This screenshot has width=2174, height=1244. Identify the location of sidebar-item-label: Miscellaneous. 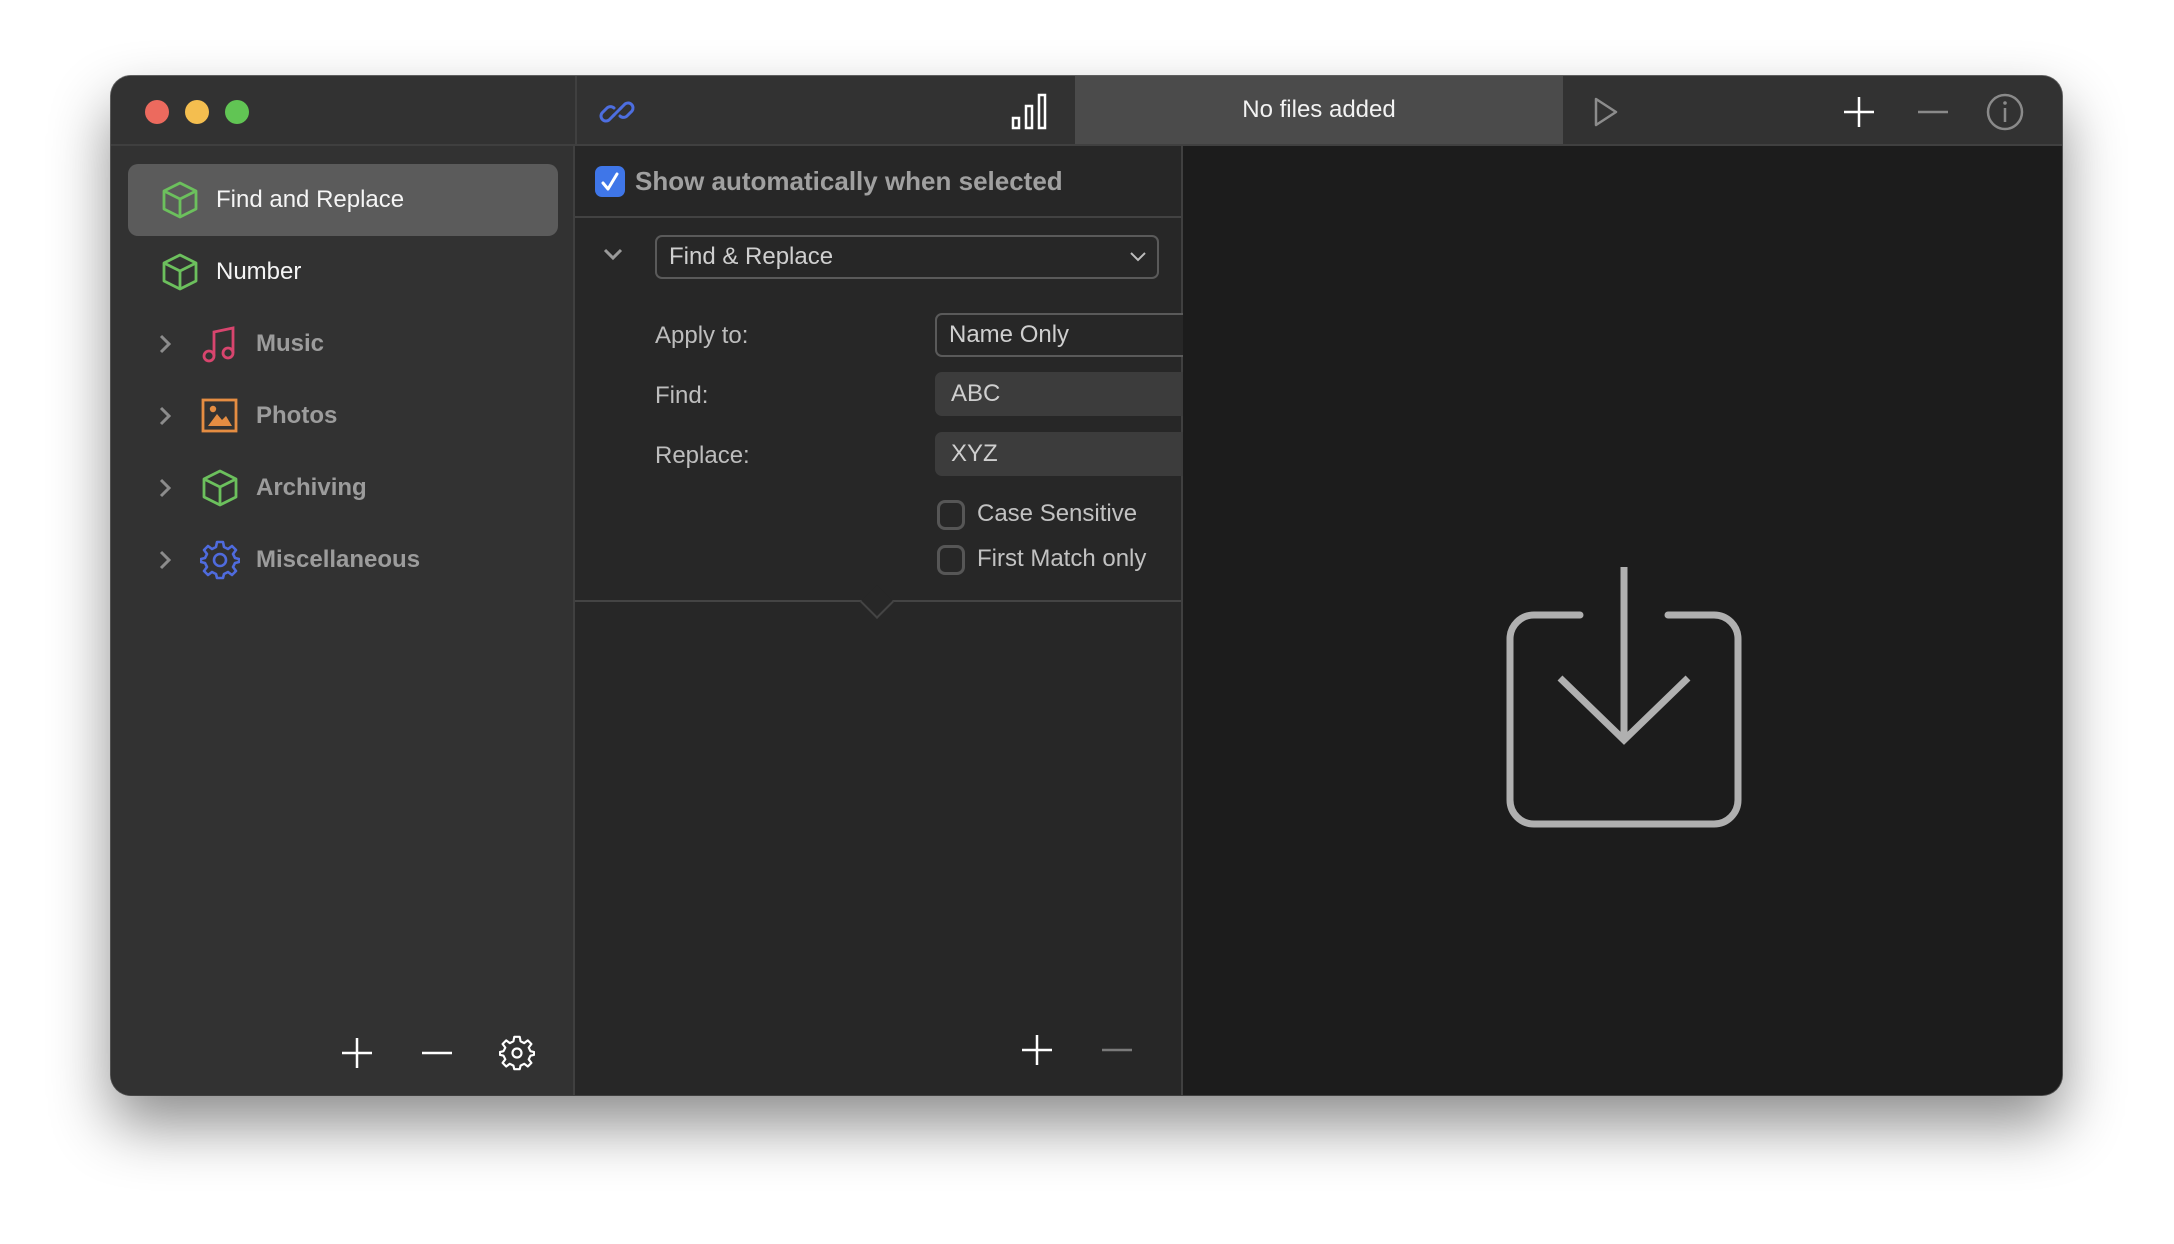
(338, 559).